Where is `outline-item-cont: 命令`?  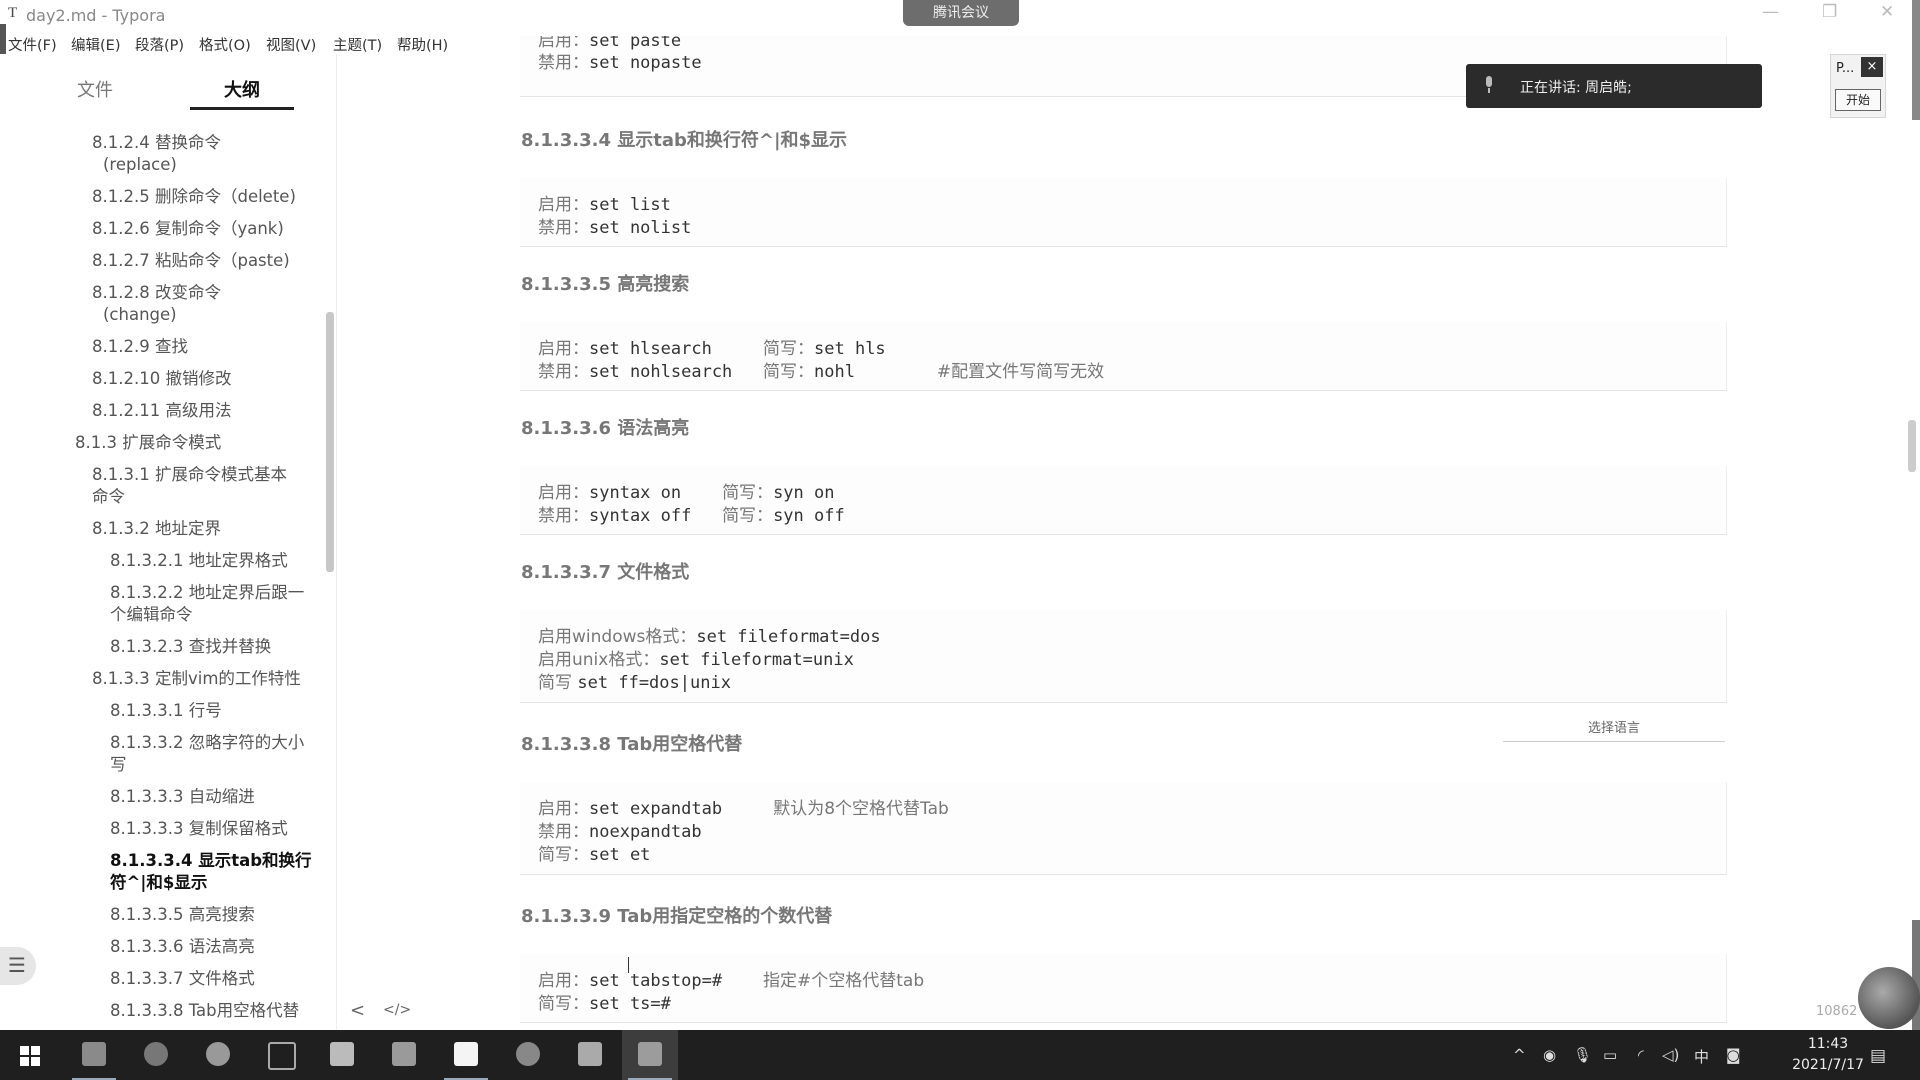 outline-item-cont: 命令 is located at coordinates (108, 497).